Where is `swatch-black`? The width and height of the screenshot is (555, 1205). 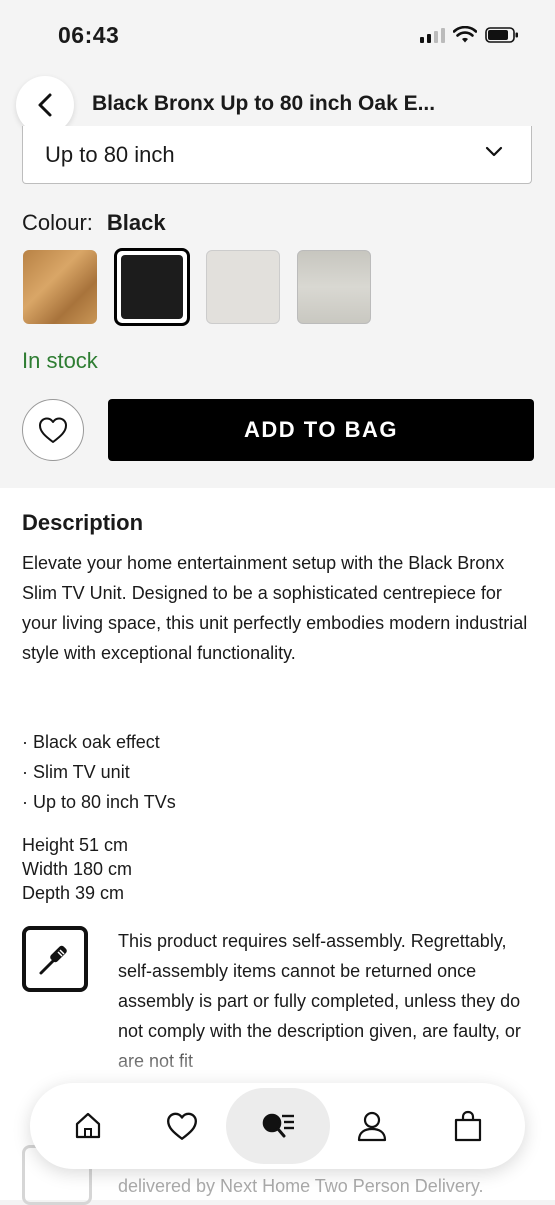 swatch-black is located at coordinates (152, 287).